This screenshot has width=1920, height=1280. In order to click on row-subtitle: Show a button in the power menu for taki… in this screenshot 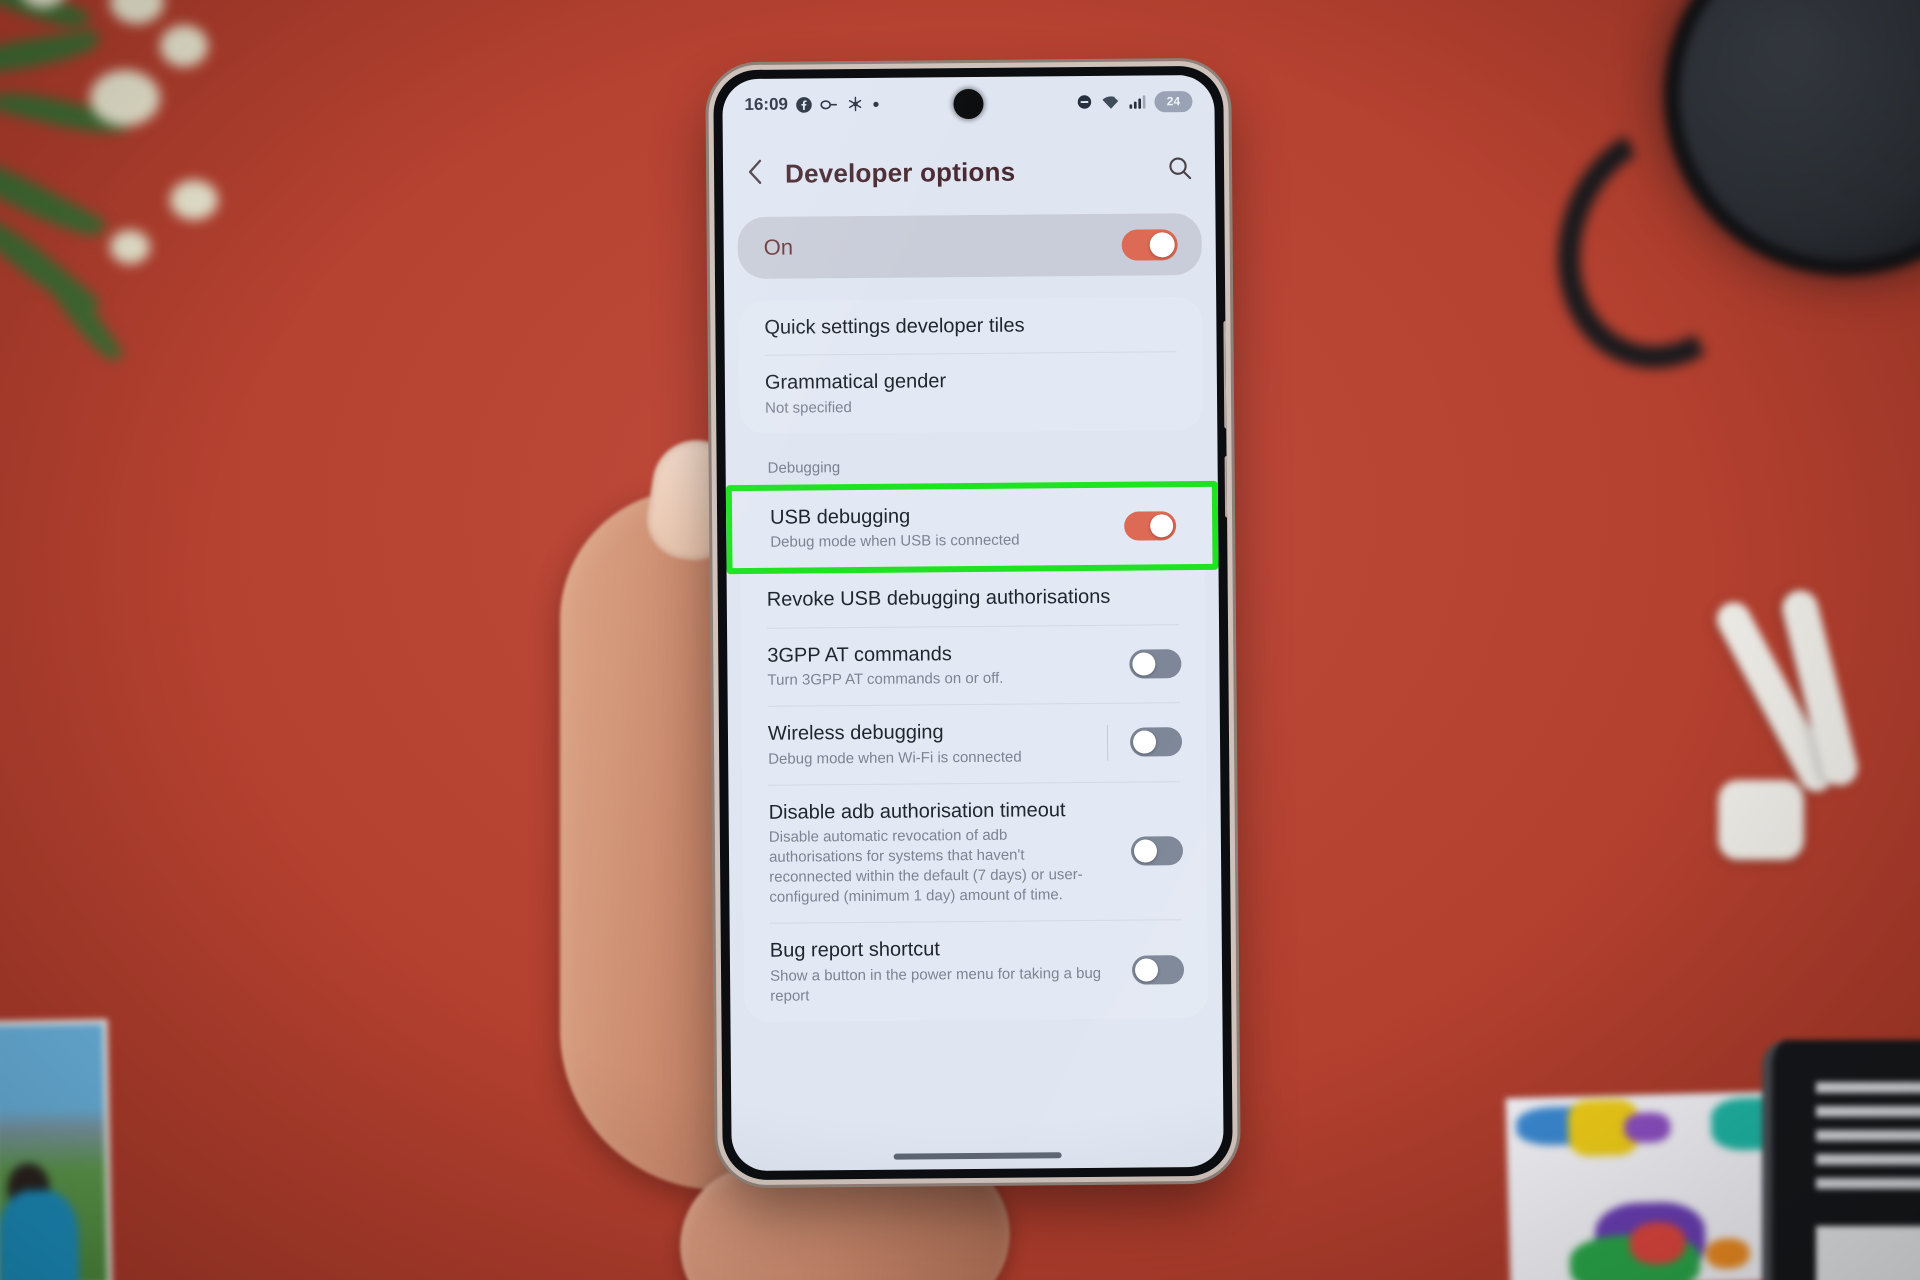, I will do `click(935, 984)`.